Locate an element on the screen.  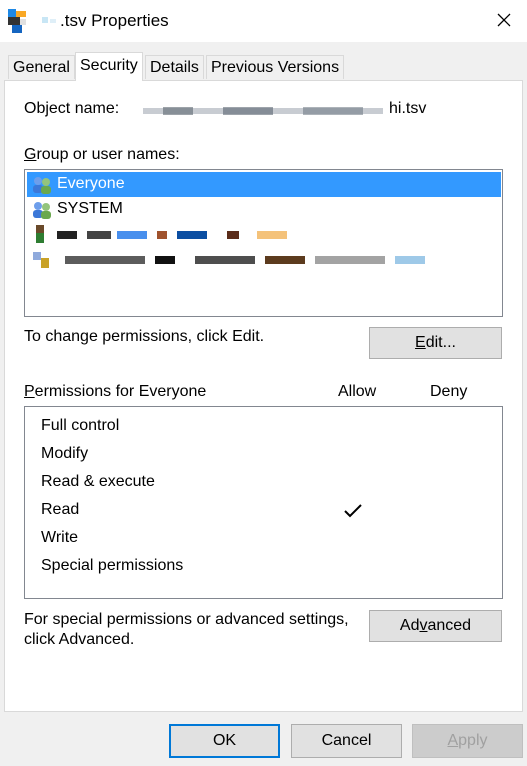
tab-label: Previous Versions is located at coordinates (275, 67).